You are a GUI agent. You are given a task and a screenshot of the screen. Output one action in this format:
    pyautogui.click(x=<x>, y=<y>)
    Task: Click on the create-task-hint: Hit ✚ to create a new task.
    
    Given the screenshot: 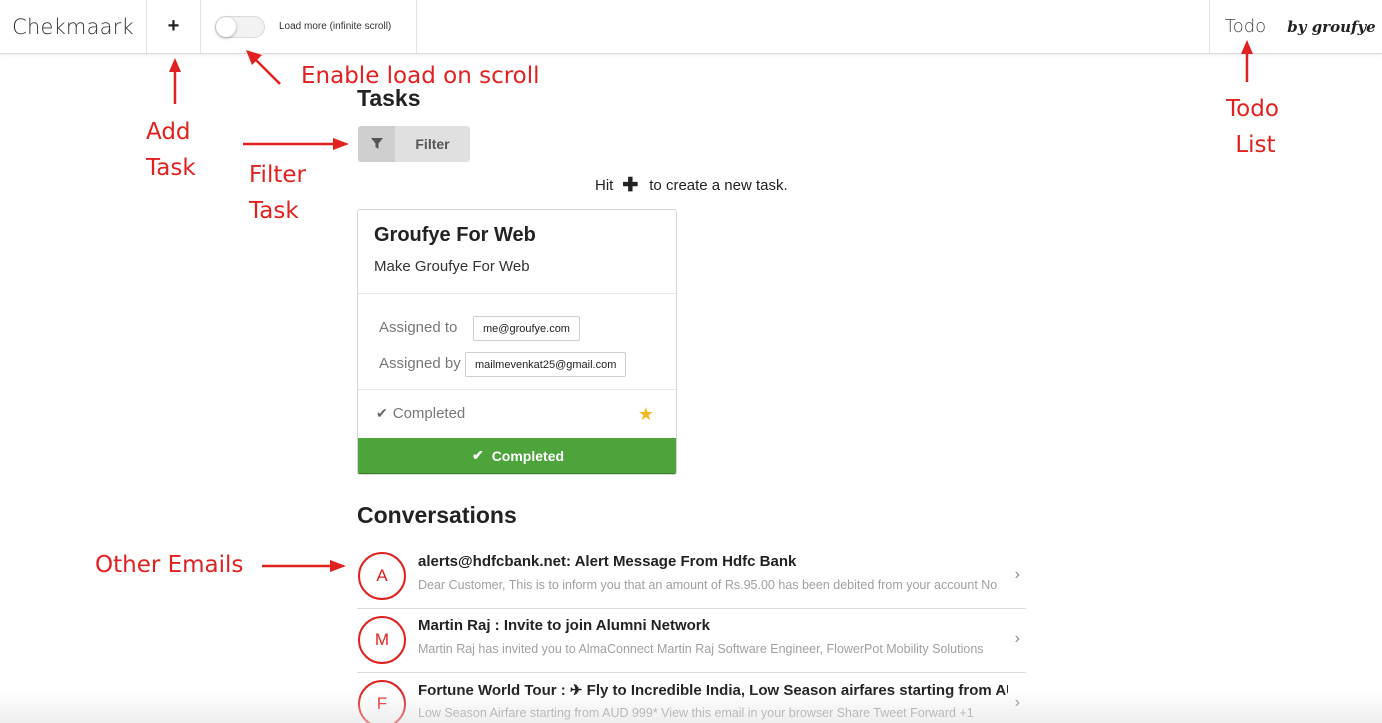 What is the action you would take?
    pyautogui.click(x=691, y=185)
    